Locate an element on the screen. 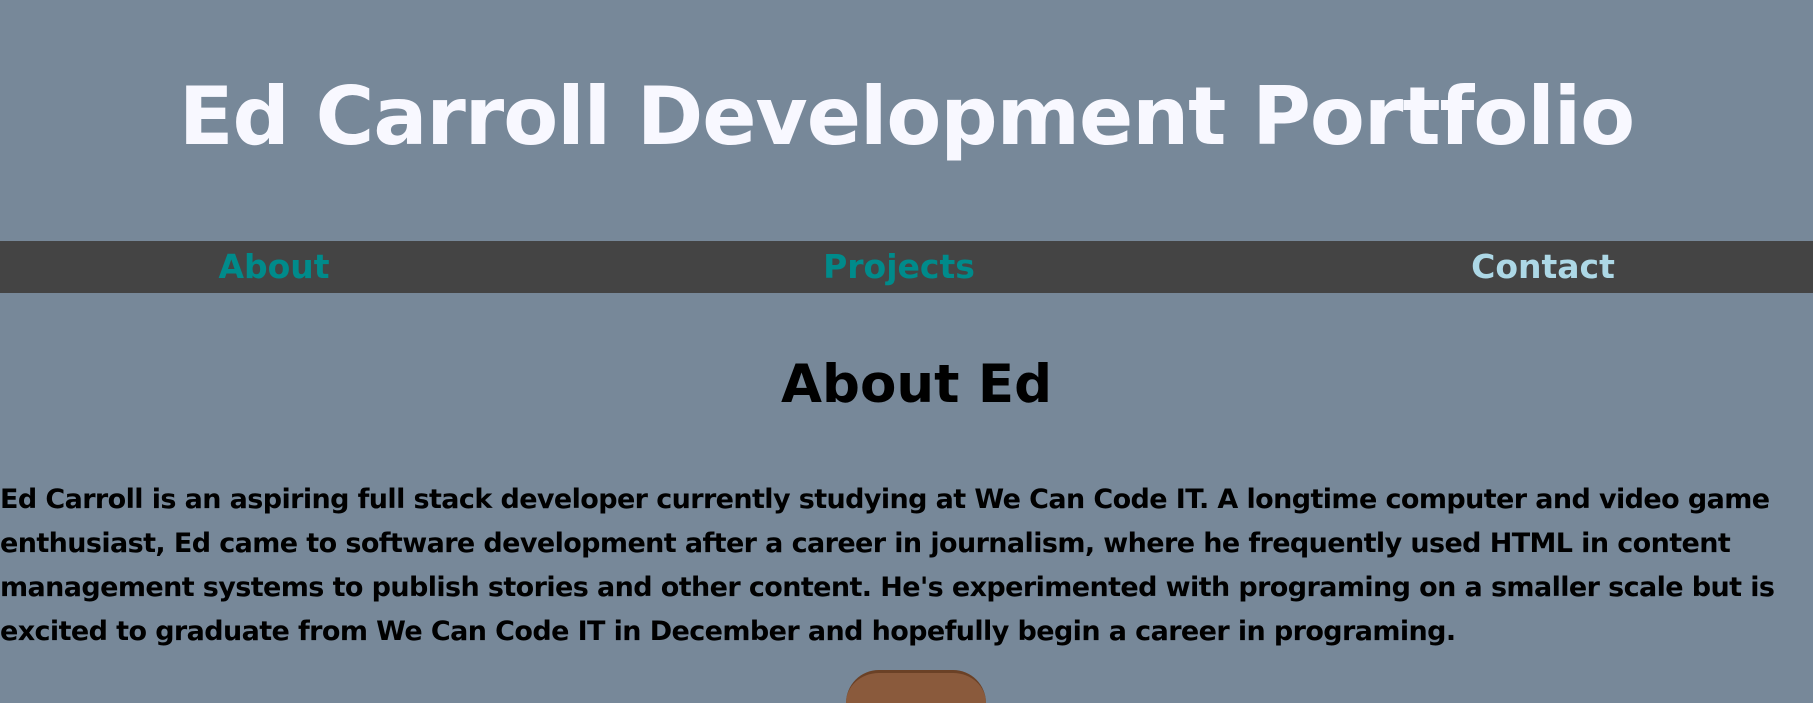 The image size is (1813, 703). nav-link-about: About is located at coordinates (273, 267).